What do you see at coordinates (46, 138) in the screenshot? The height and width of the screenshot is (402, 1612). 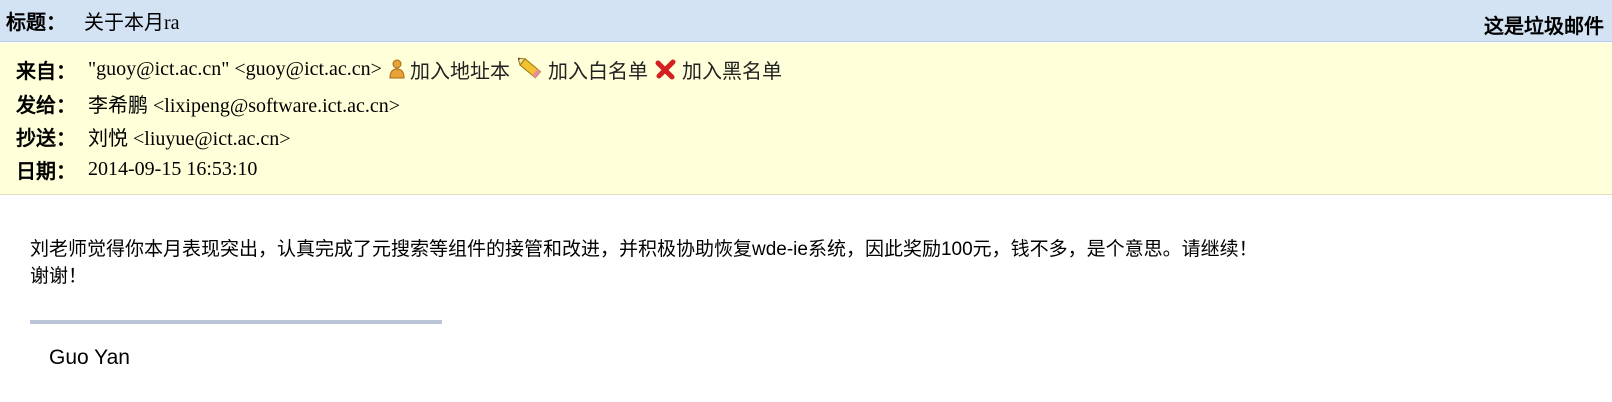 I see `cc-label: 抄送：` at bounding box center [46, 138].